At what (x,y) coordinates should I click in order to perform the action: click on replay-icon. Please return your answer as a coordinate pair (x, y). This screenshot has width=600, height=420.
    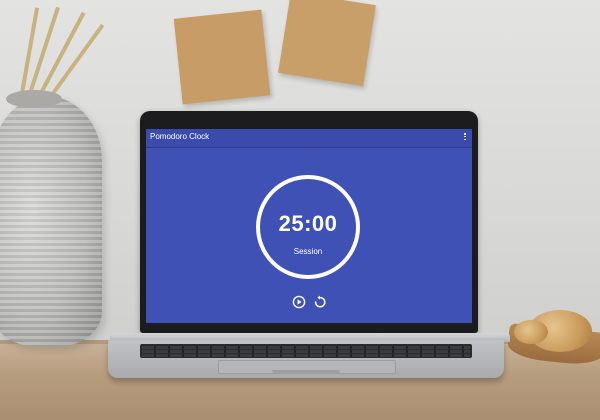
    Looking at the image, I should click on (320, 301).